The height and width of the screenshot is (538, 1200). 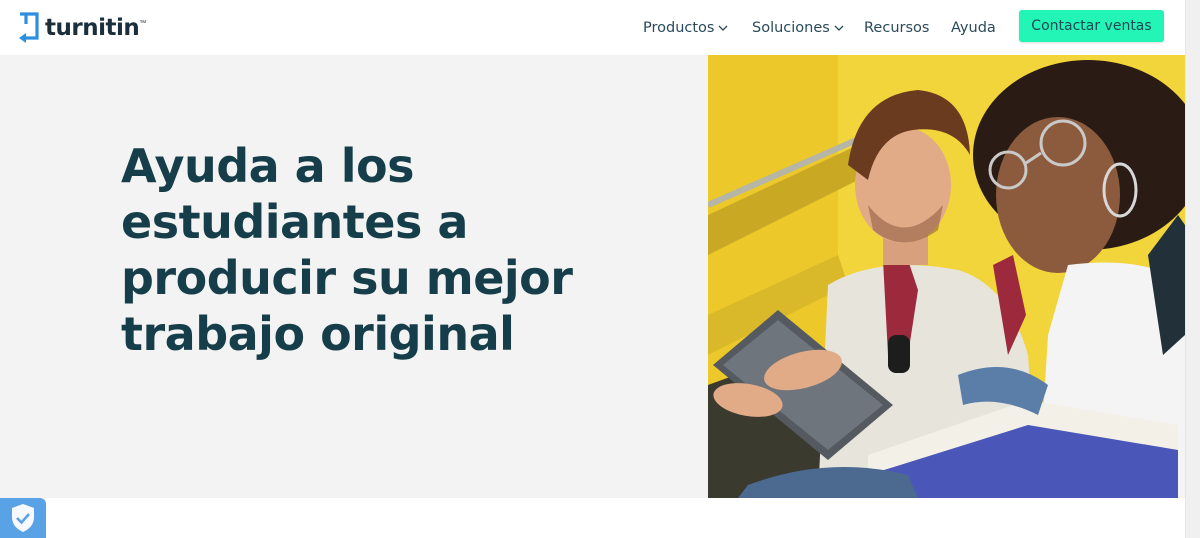 I want to click on turnitin-logo-icon, so click(x=29, y=27).